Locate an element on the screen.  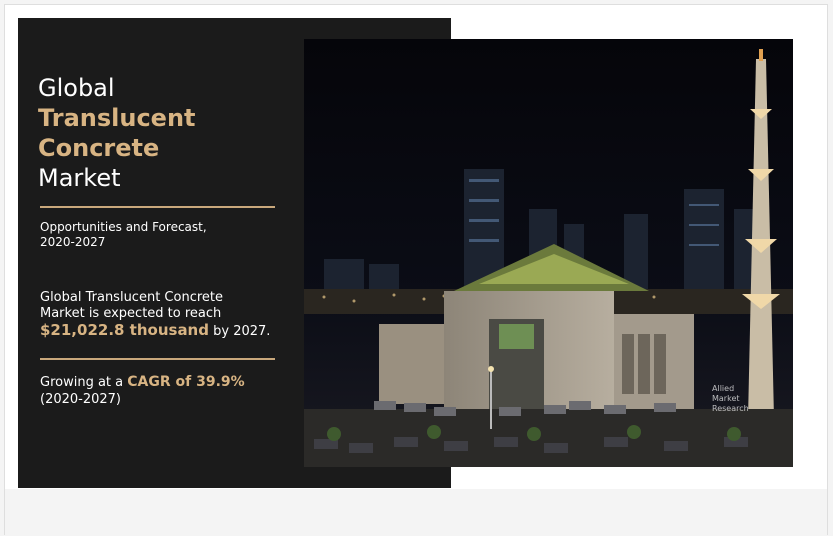
cagr-prefix: Growing at a is located at coordinates (84, 382).